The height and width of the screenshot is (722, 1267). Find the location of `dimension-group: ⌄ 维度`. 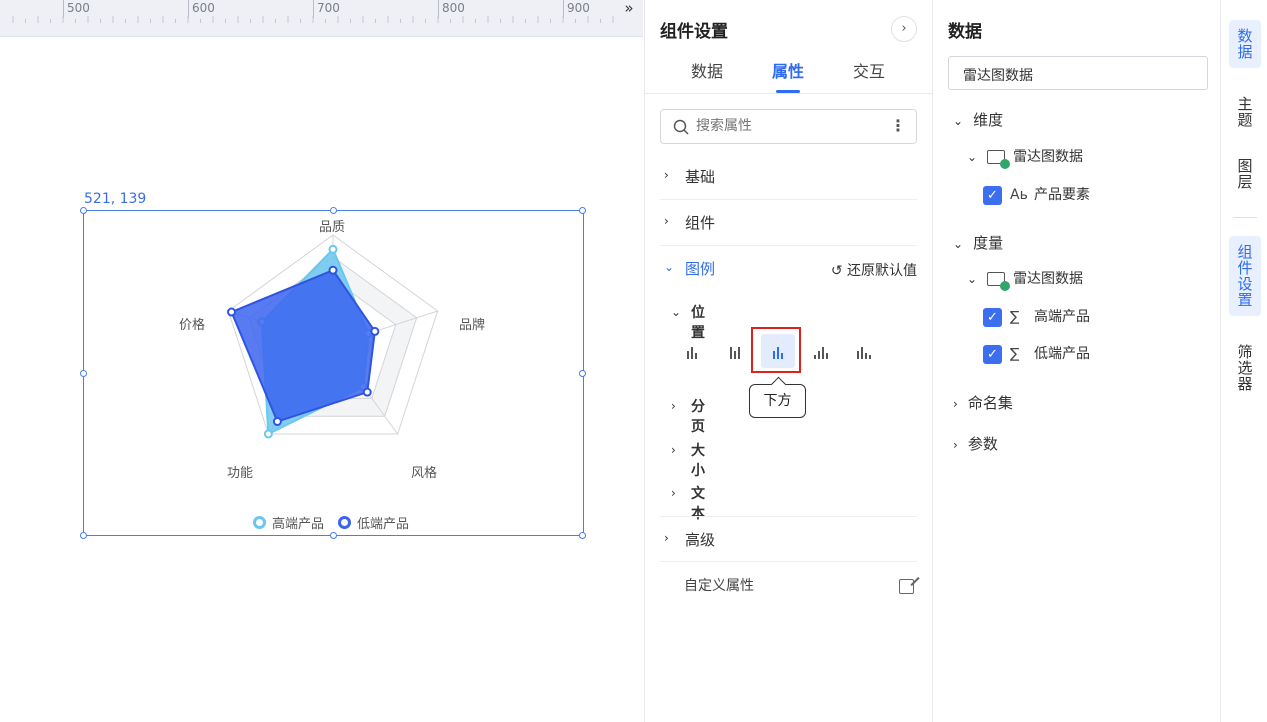

dimension-group: ⌄ 维度 is located at coordinates (978, 119).